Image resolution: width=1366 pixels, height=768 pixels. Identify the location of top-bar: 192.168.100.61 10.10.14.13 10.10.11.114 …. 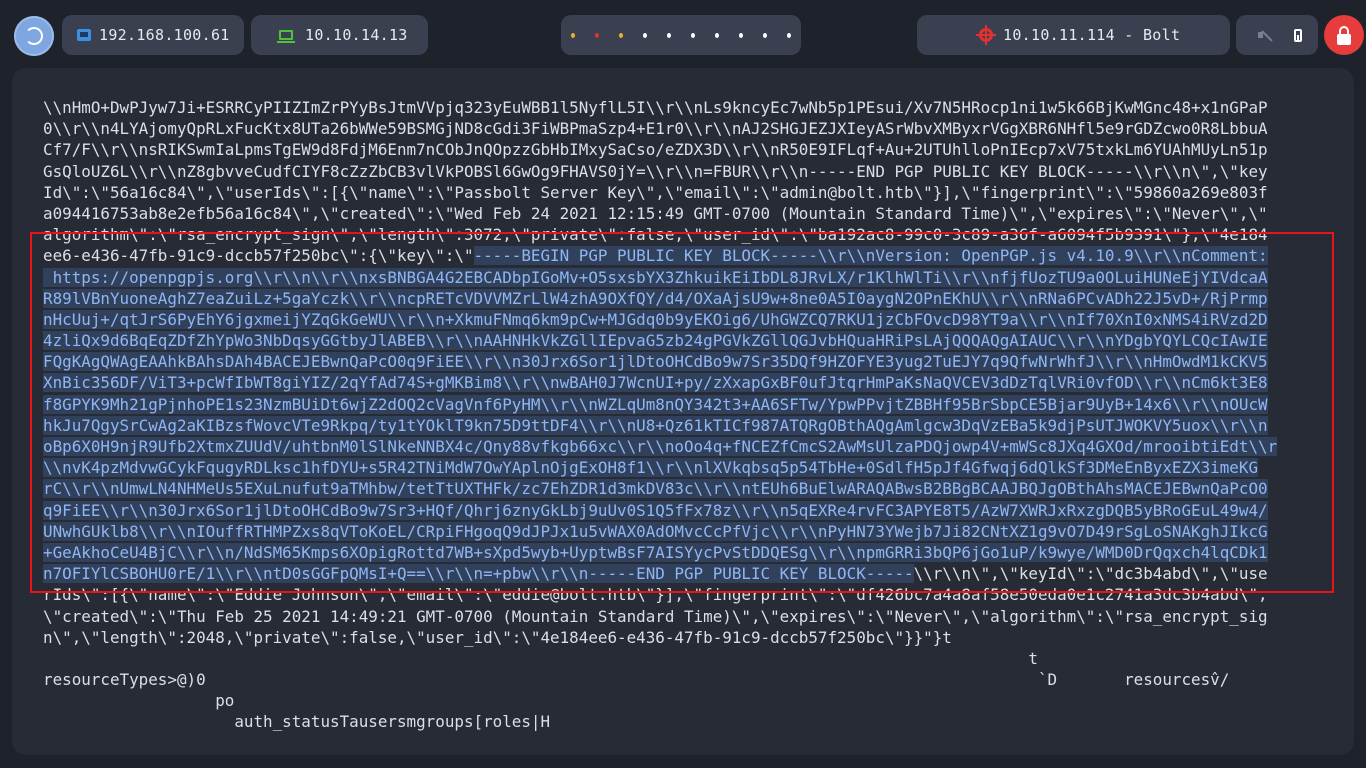
(683, 33).